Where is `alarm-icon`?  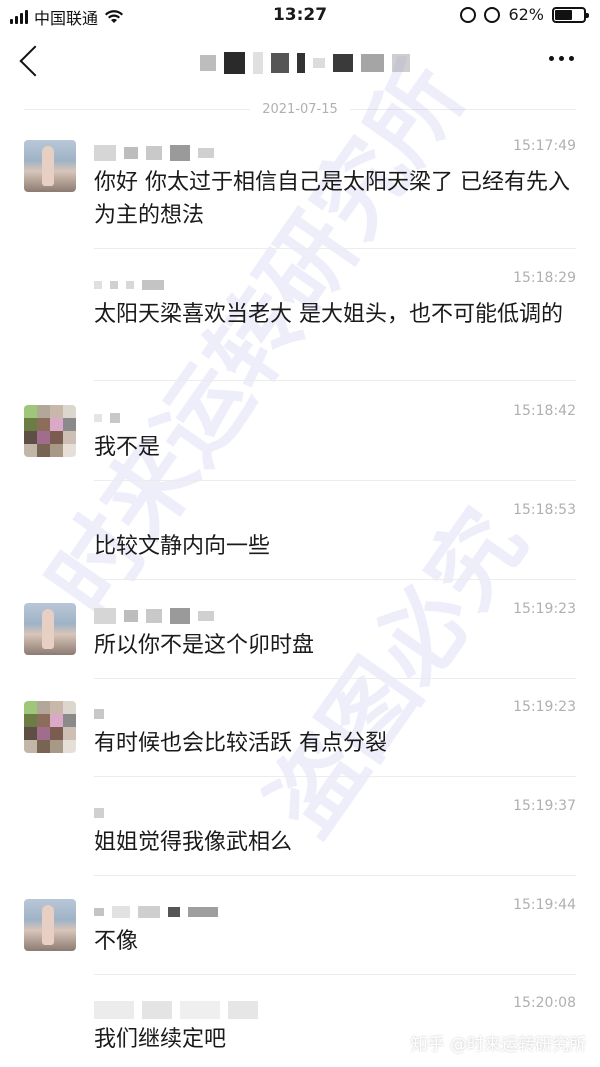 alarm-icon is located at coordinates (492, 14).